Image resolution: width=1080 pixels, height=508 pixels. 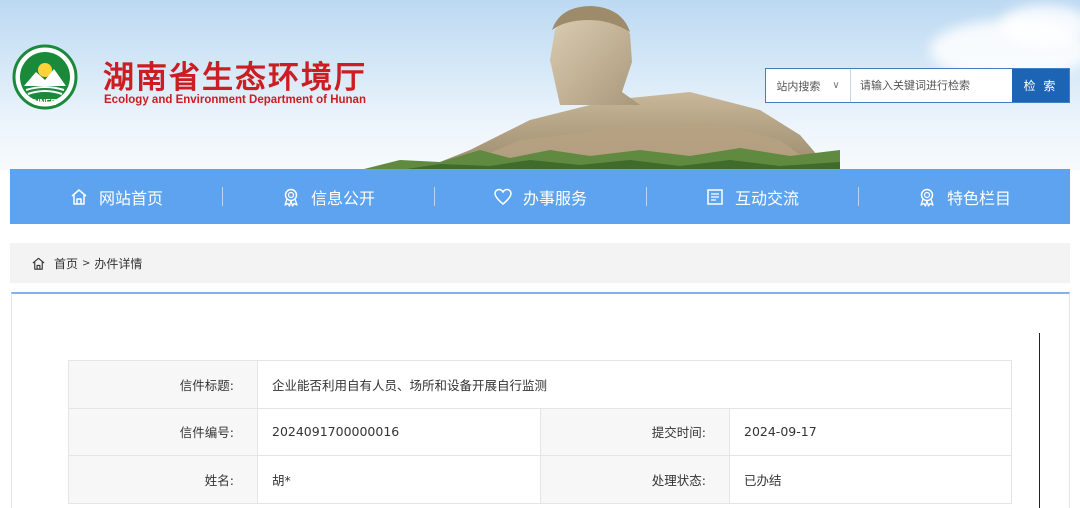 I want to click on search-bar: 站内搜索 ∨ 检 索, so click(x=917, y=85).